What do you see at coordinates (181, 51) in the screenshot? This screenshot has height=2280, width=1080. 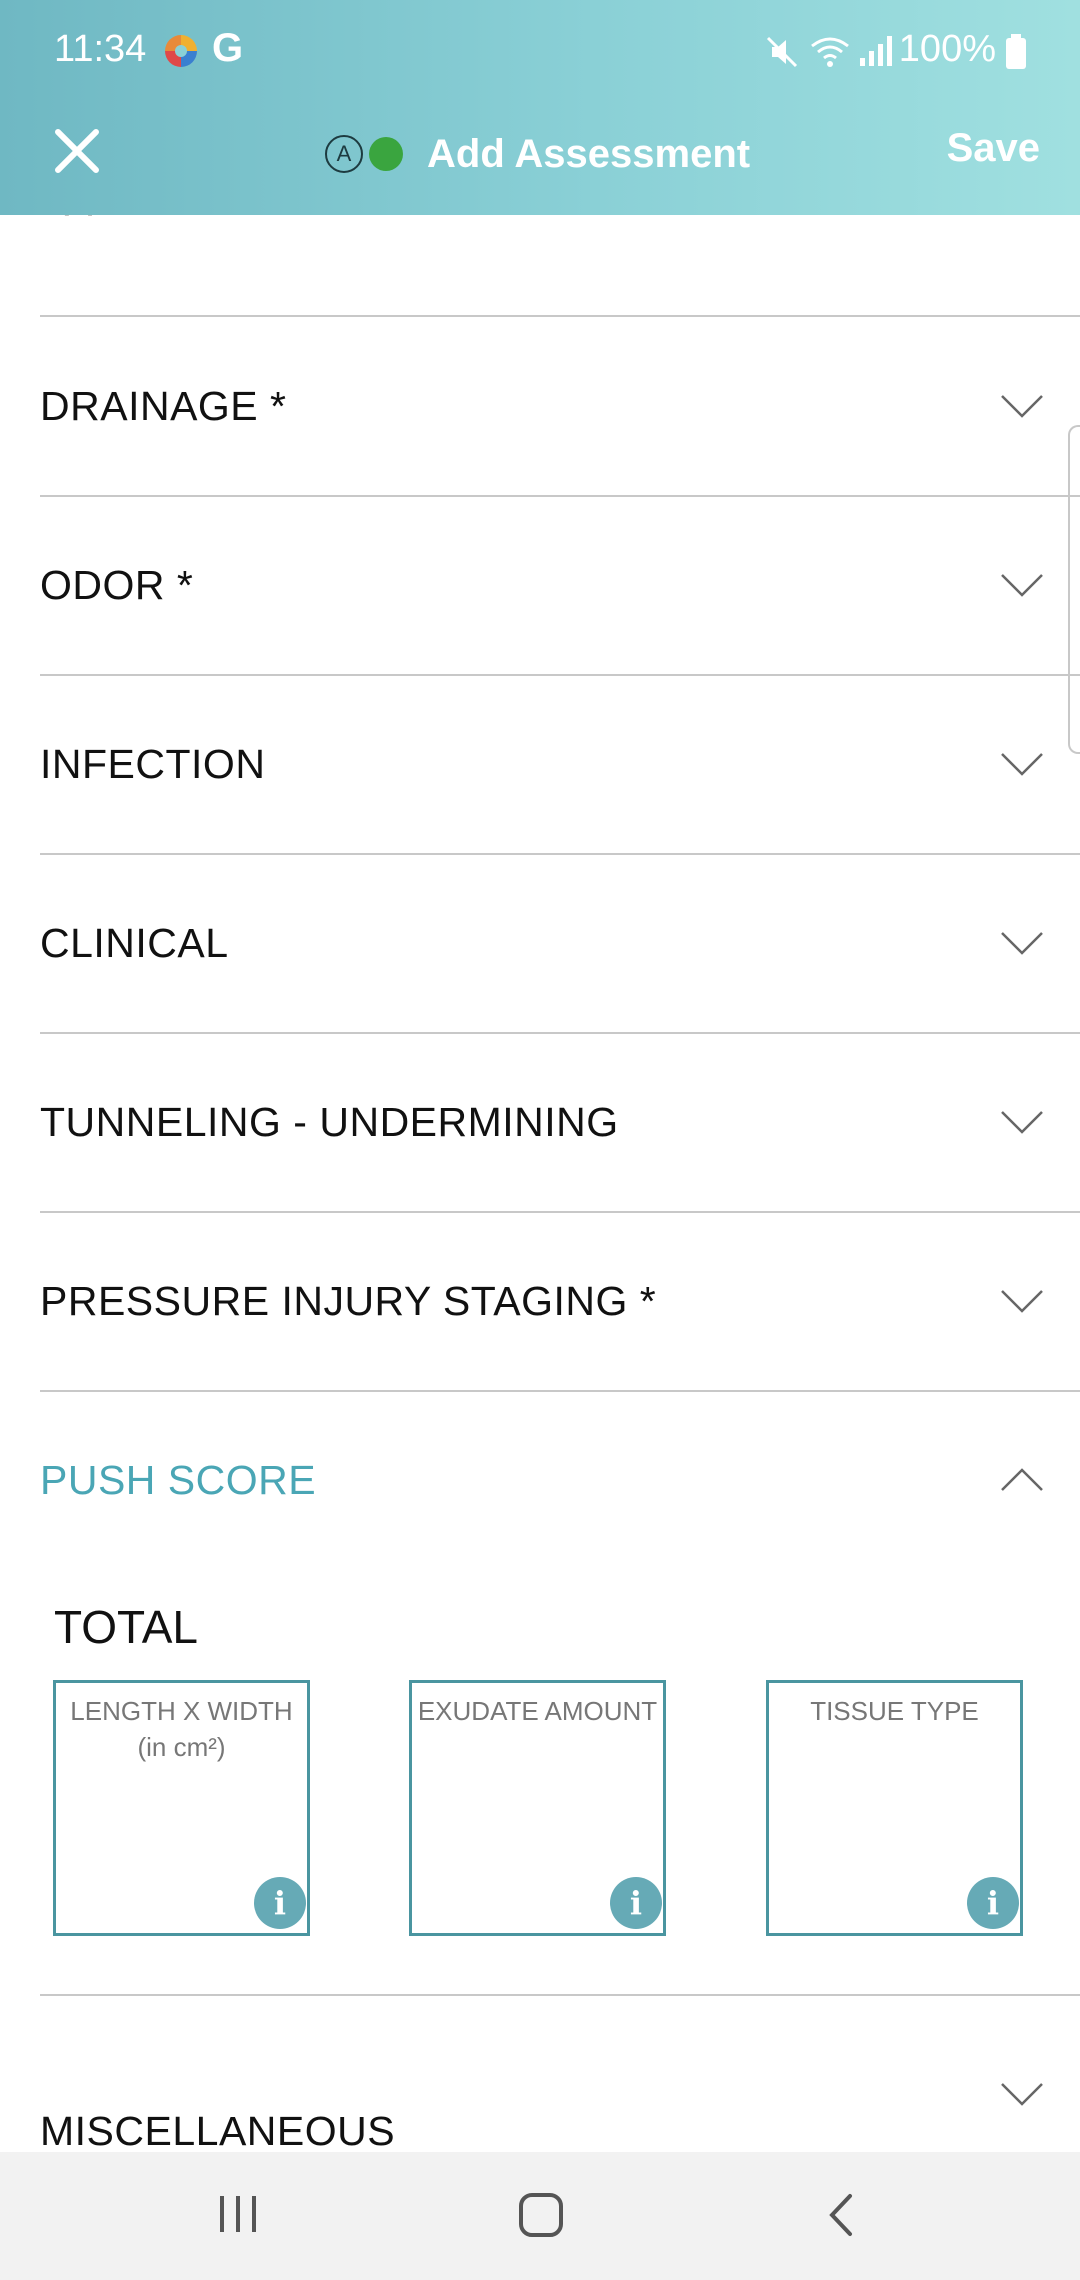 I see `app-icon` at bounding box center [181, 51].